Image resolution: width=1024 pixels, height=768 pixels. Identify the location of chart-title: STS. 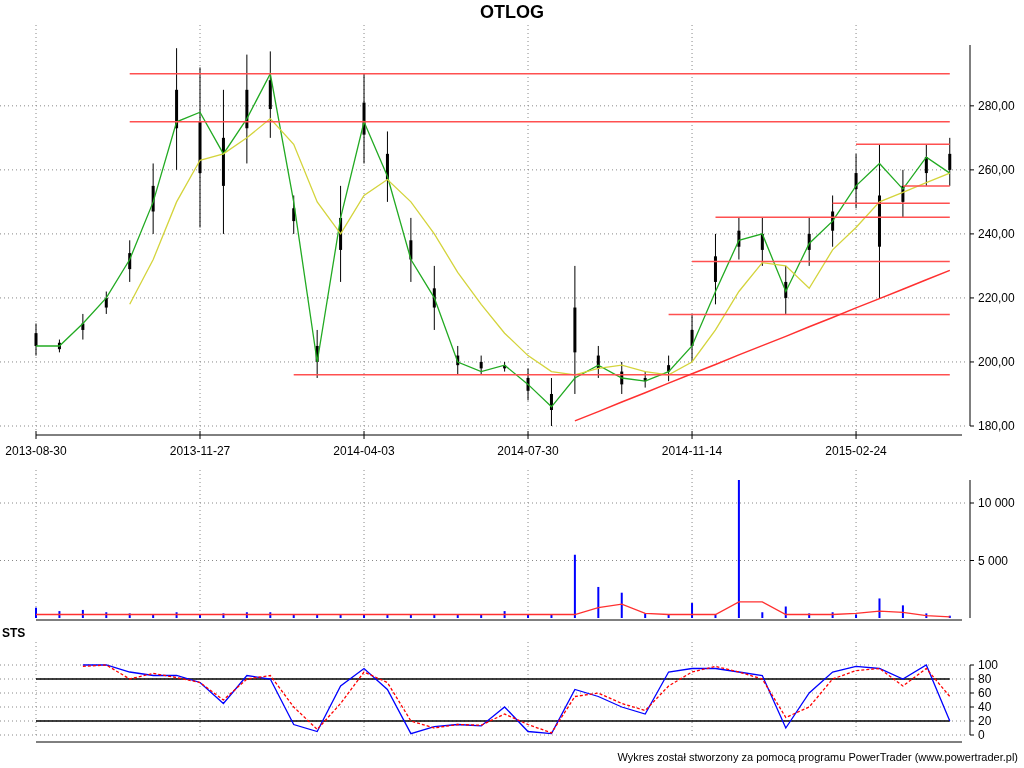
(14, 633).